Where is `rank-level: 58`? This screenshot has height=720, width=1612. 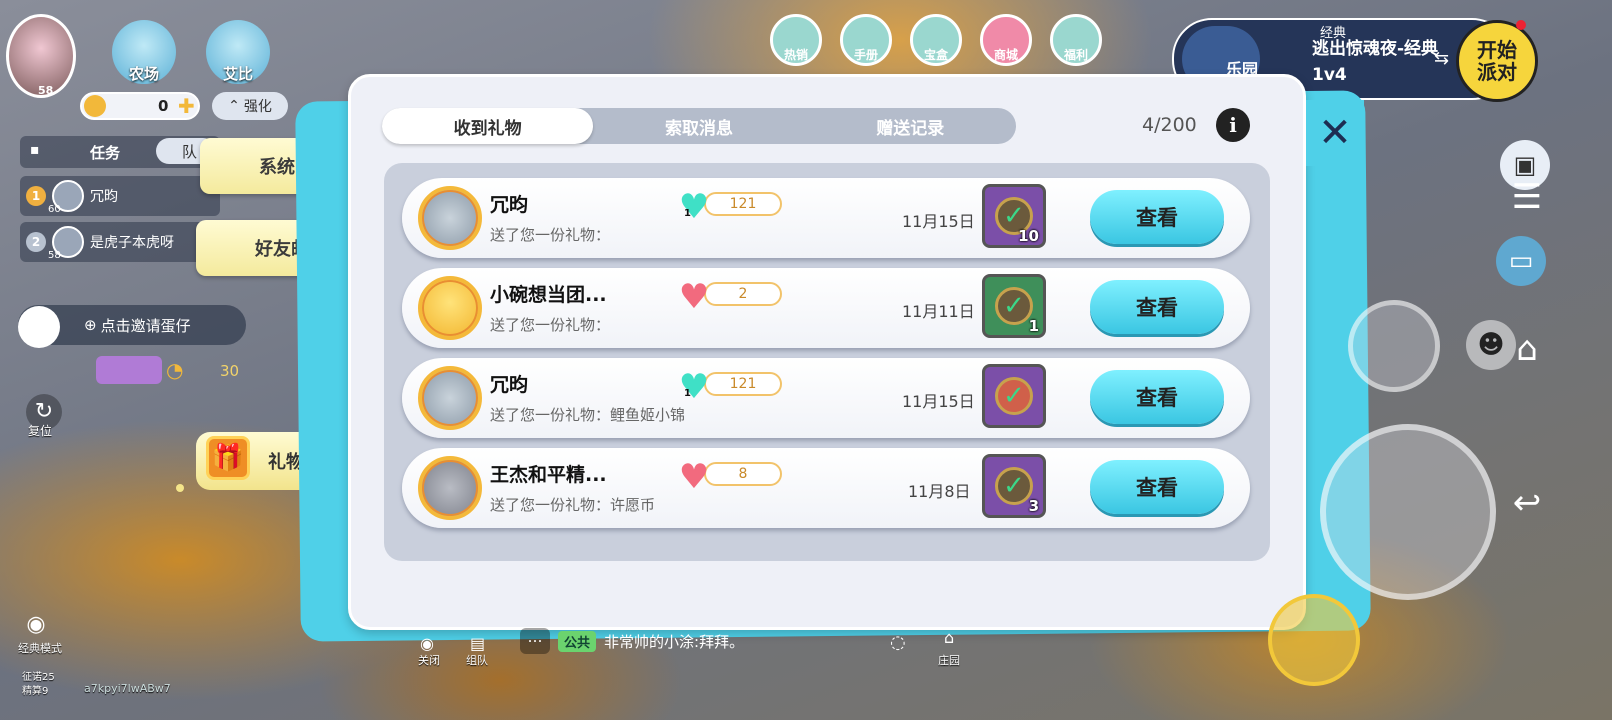
rank-level: 58 is located at coordinates (54, 255).